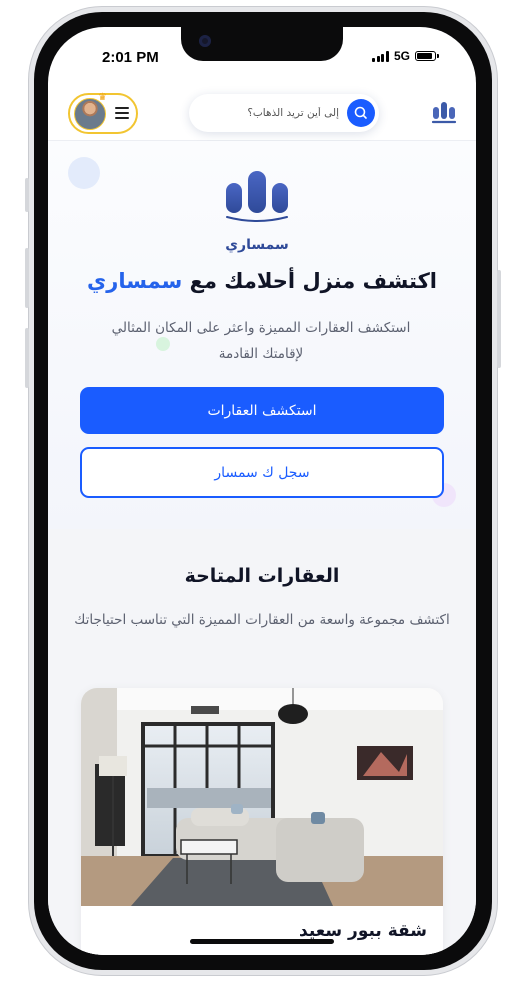 This screenshot has height=983, width=526. Describe the element at coordinates (499, 319) in the screenshot. I see `phone-power-button` at that location.